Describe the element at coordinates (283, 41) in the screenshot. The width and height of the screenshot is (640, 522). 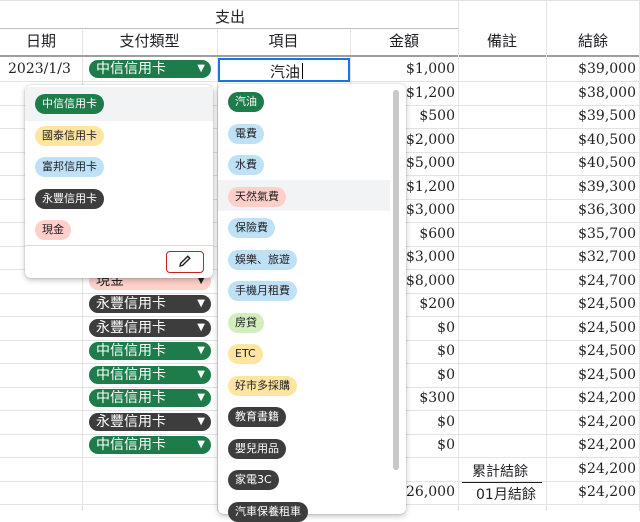
I see `header-item: 項目` at that location.